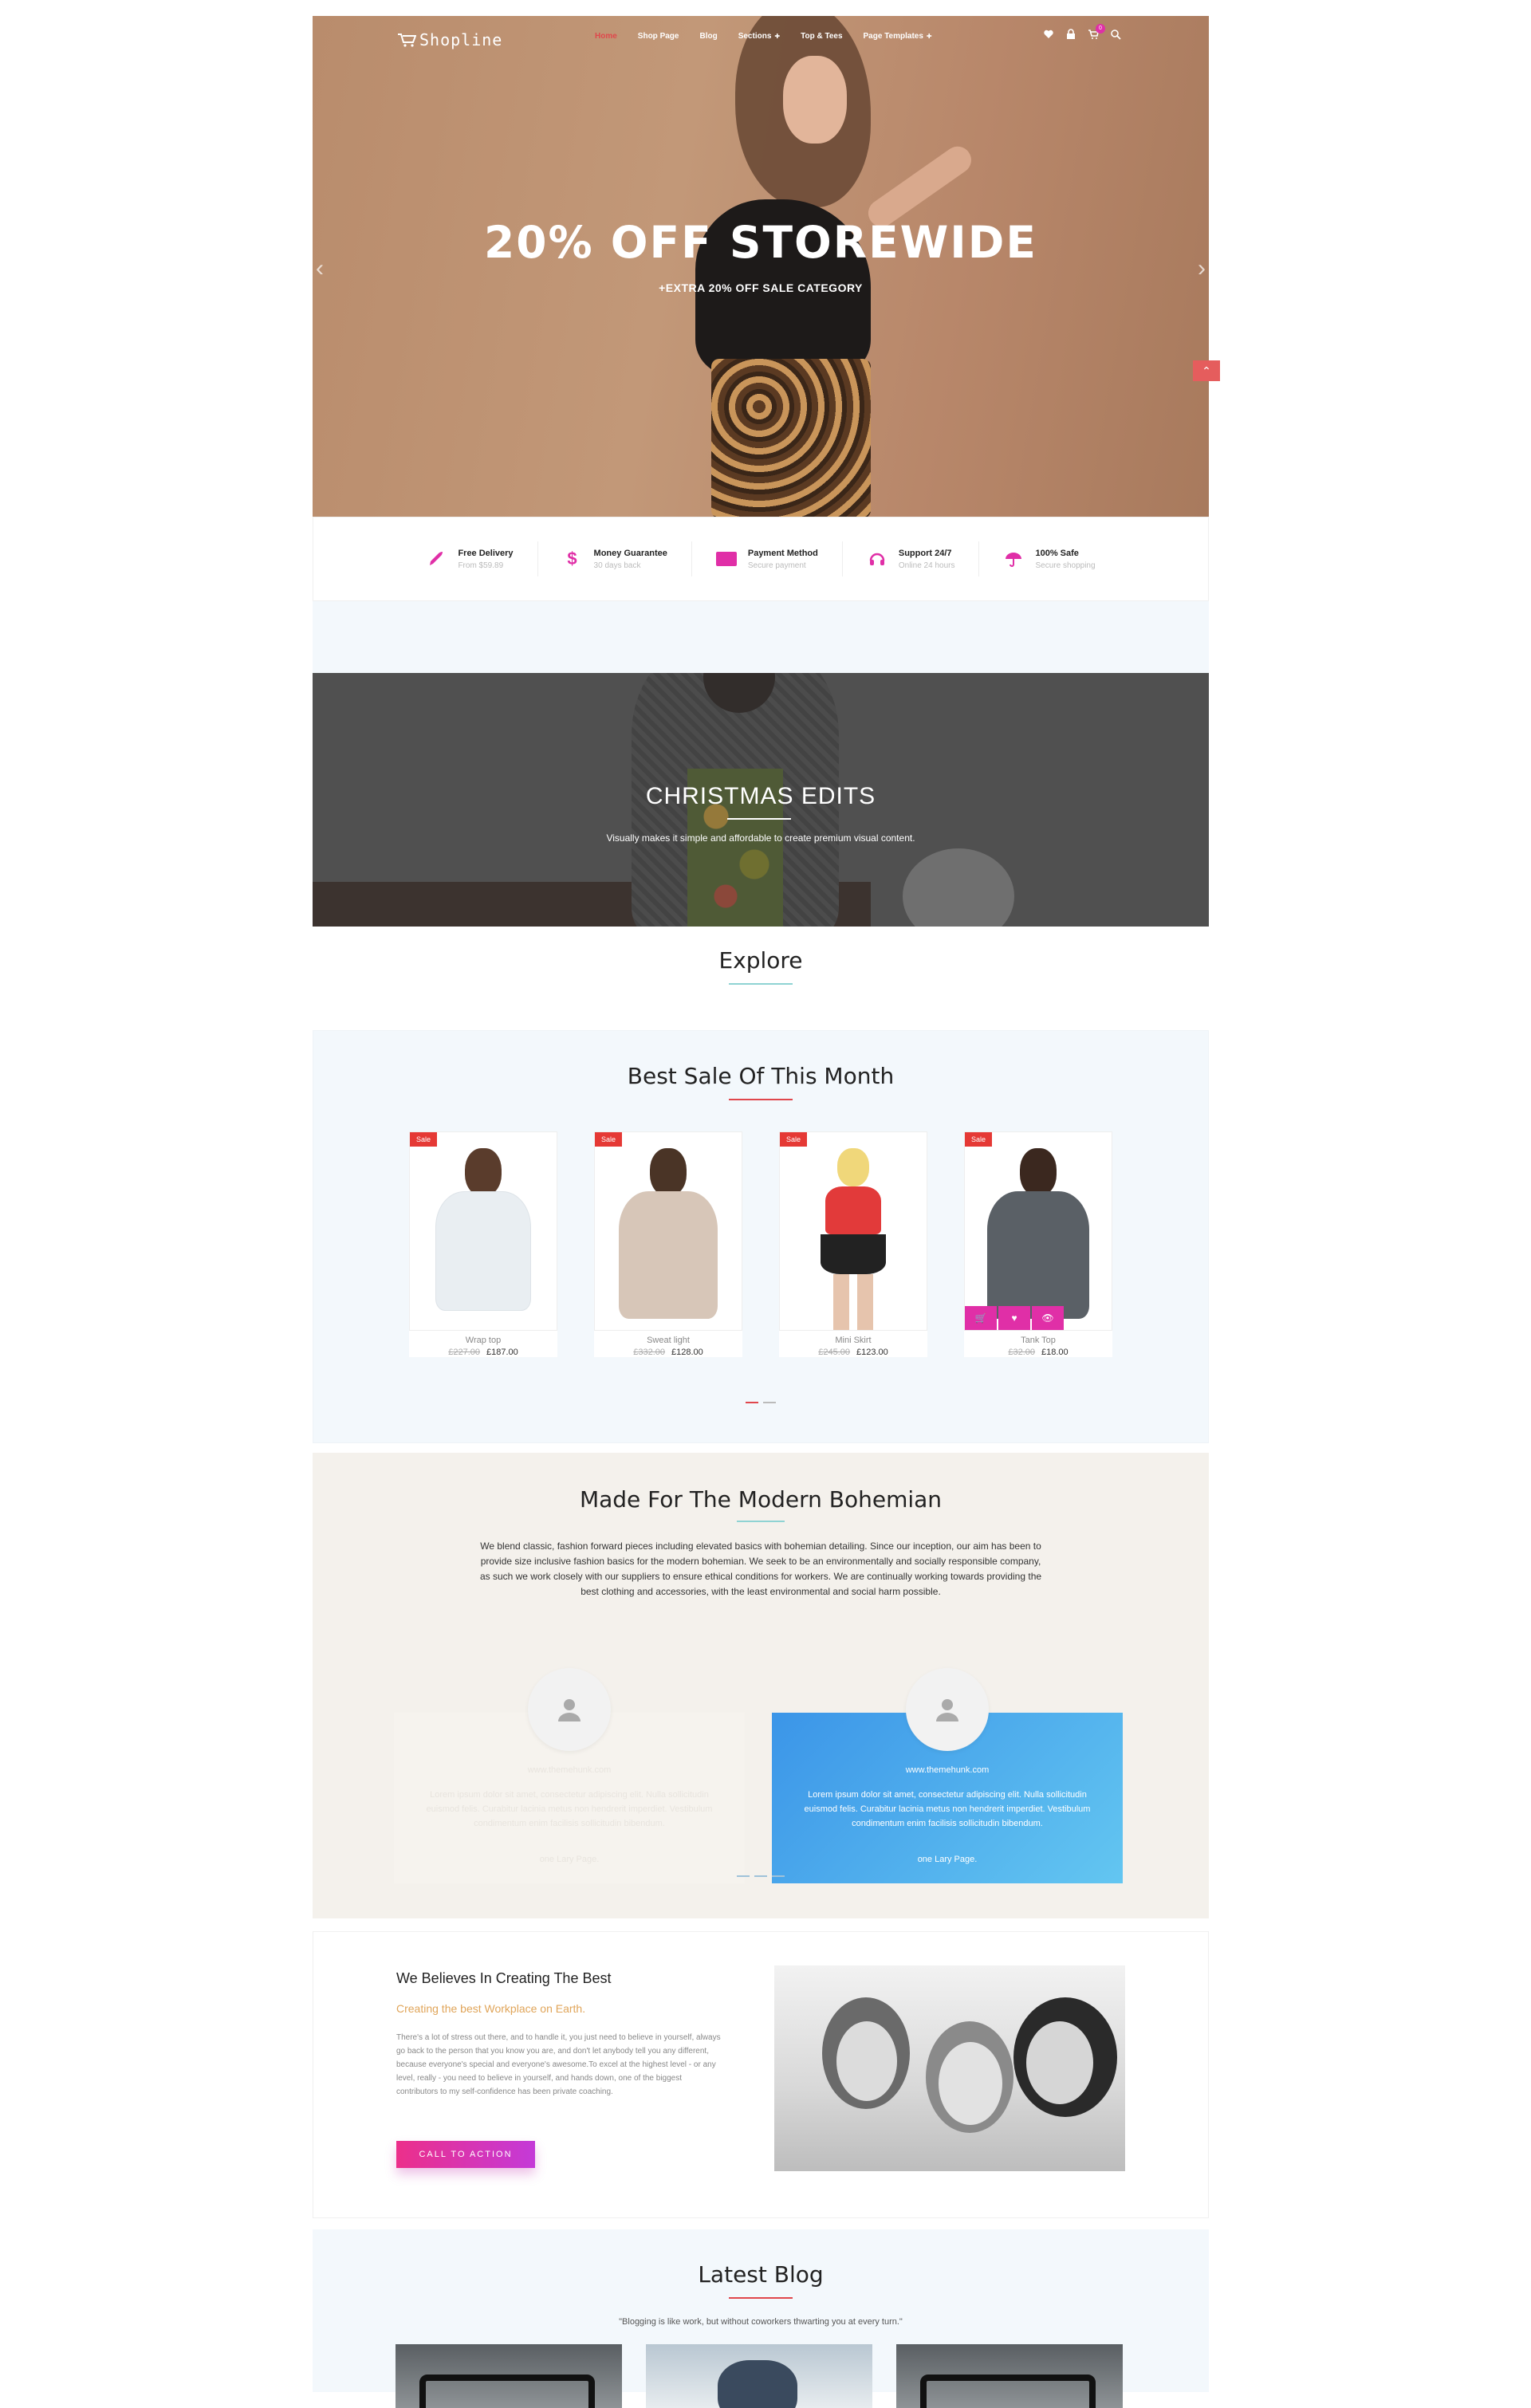  I want to click on old-price: £332.00, so click(649, 1352).